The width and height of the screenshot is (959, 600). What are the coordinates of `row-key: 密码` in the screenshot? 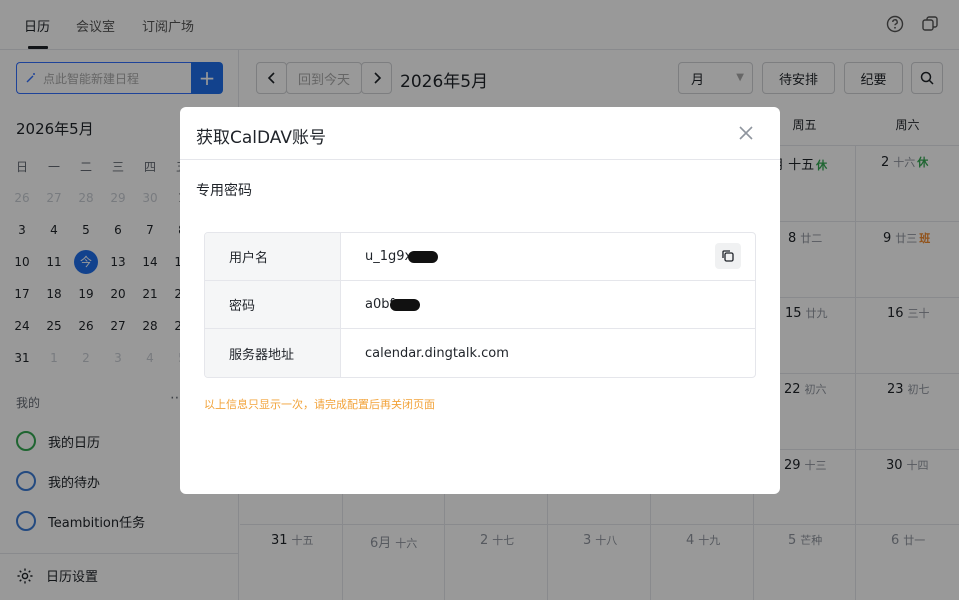 It's located at (273, 304).